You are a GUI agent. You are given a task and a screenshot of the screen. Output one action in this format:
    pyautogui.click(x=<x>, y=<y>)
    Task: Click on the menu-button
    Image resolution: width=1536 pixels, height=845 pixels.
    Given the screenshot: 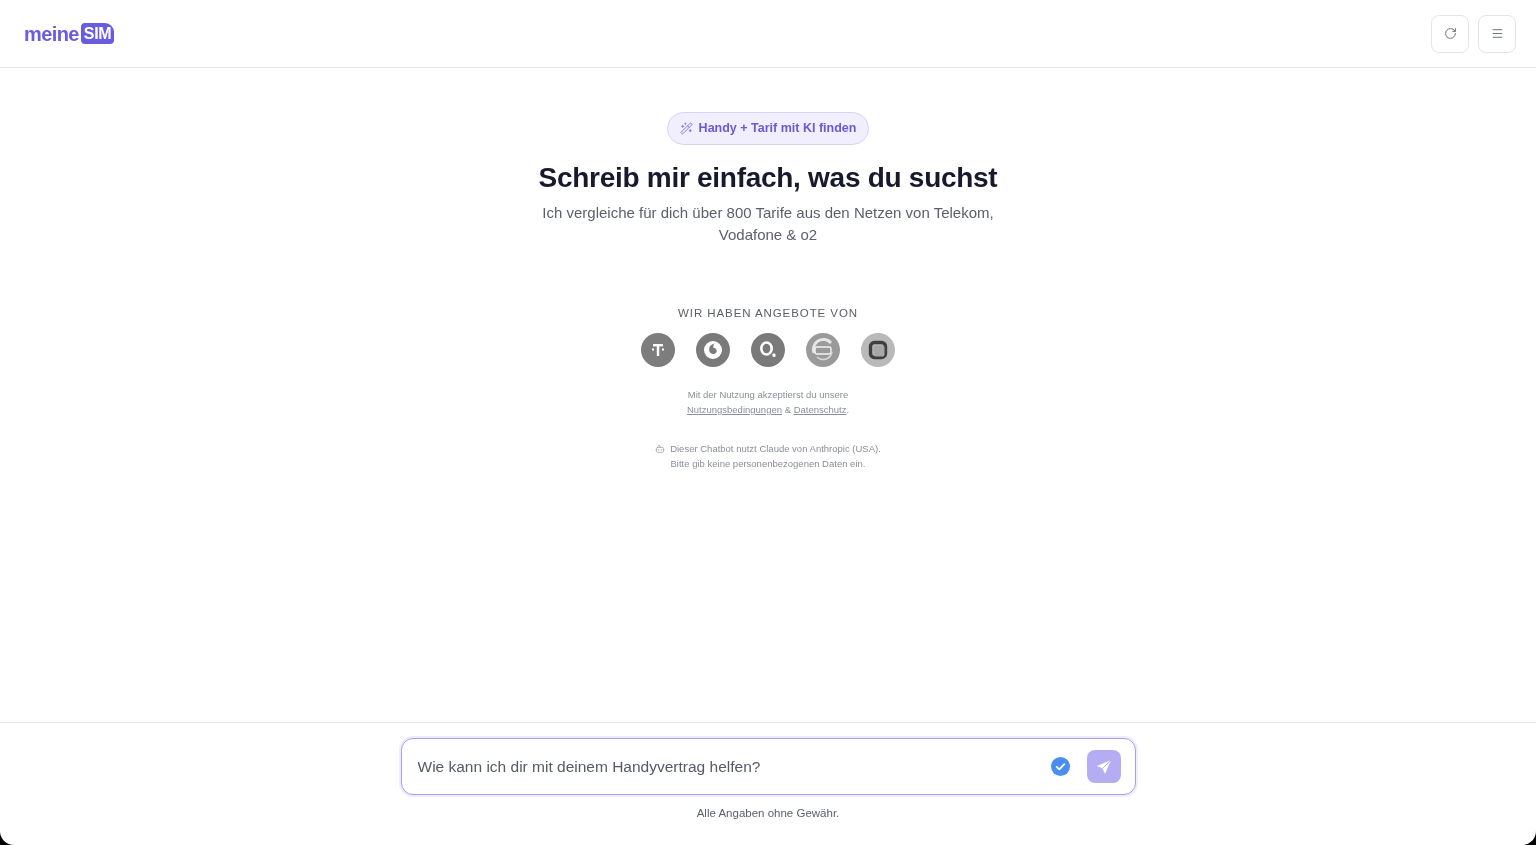 What is the action you would take?
    pyautogui.click(x=1497, y=33)
    